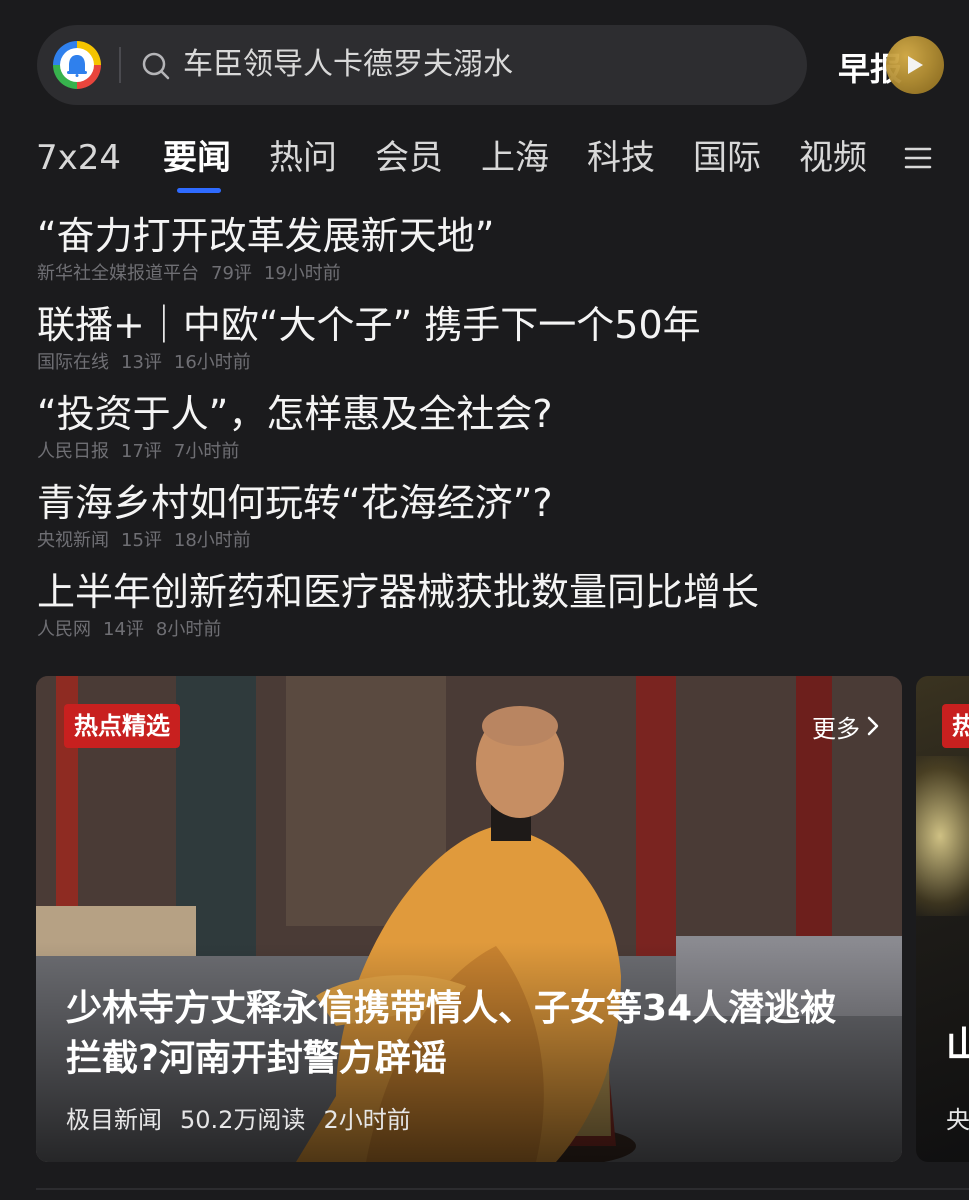 The width and height of the screenshot is (969, 1200). What do you see at coordinates (348, 65) in the screenshot?
I see `search-input: 车臣领导人卡德罗夫溺水` at bounding box center [348, 65].